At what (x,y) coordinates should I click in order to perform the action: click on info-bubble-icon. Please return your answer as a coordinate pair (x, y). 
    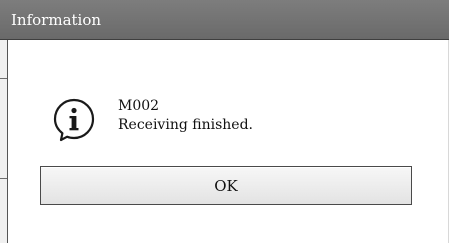
    Looking at the image, I should click on (74, 120).